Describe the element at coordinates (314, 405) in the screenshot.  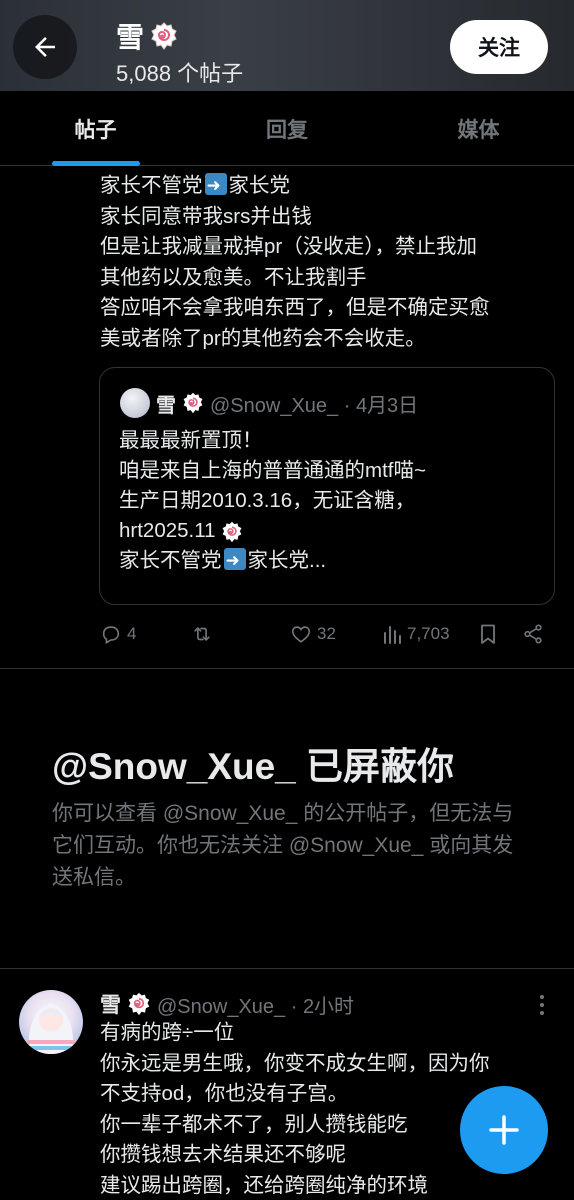
I see `quoted-post-meta: @Snow_Xue_ · 4月3日` at that location.